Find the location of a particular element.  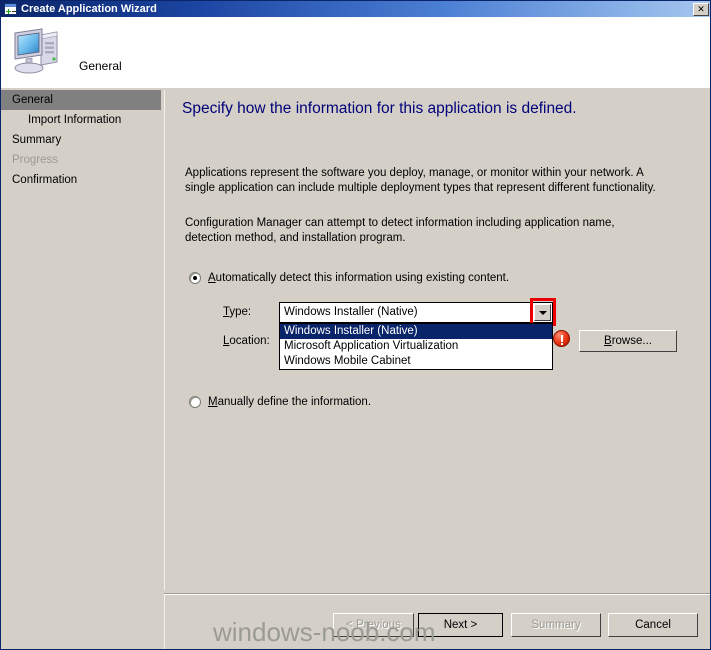

wizard-header: General is located at coordinates (355, 53).